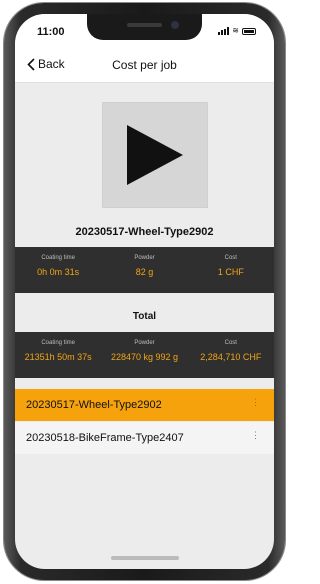 The height and width of the screenshot is (584, 320). I want to click on job-stat-cost: Cost 1 CHF, so click(231, 270).